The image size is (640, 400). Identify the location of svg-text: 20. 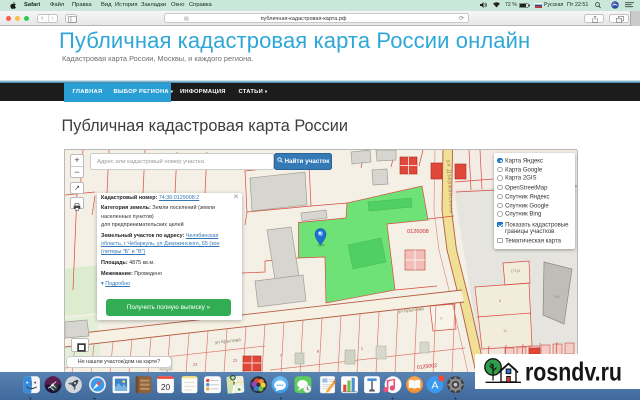
(166, 387).